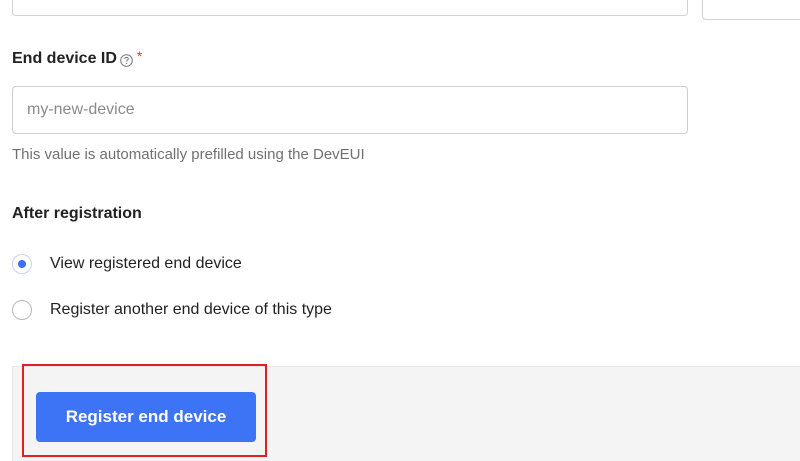 The width and height of the screenshot is (800, 461). I want to click on radio-selected-dot, so click(22, 264).